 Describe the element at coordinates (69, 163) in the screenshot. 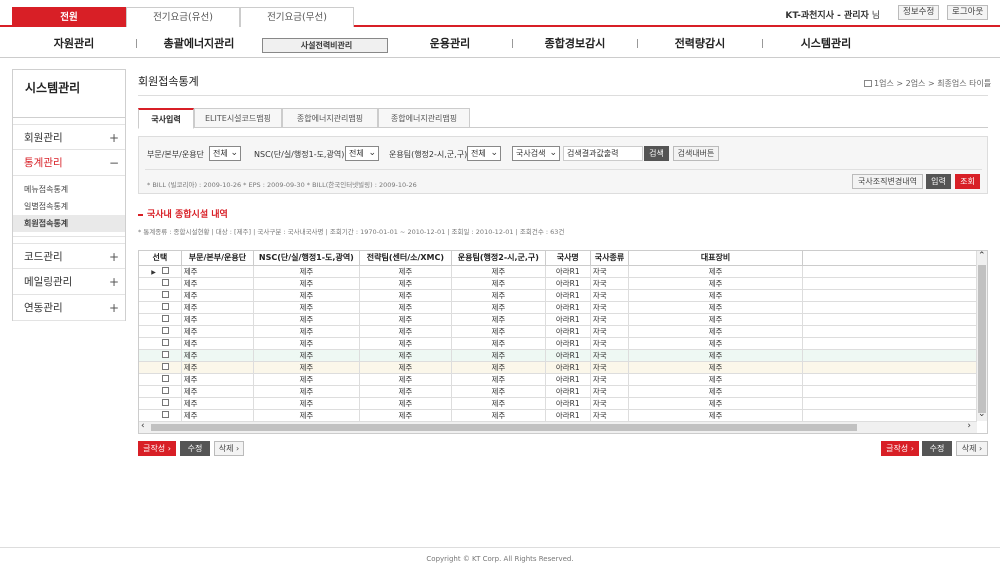

I see `side-item-stats: 통계관리 −` at that location.